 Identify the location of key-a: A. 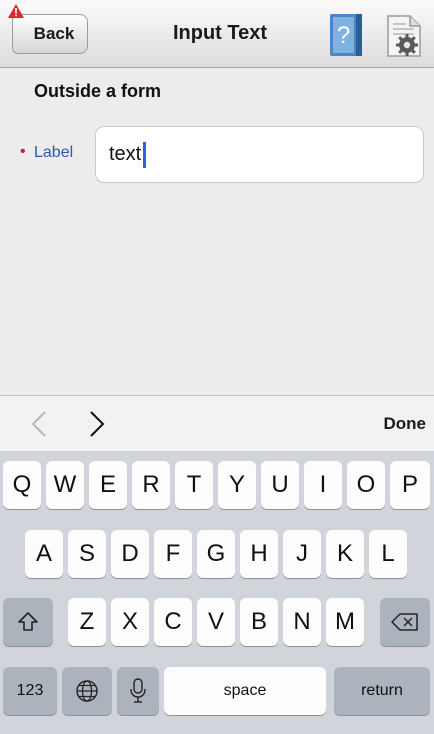
(44, 554).